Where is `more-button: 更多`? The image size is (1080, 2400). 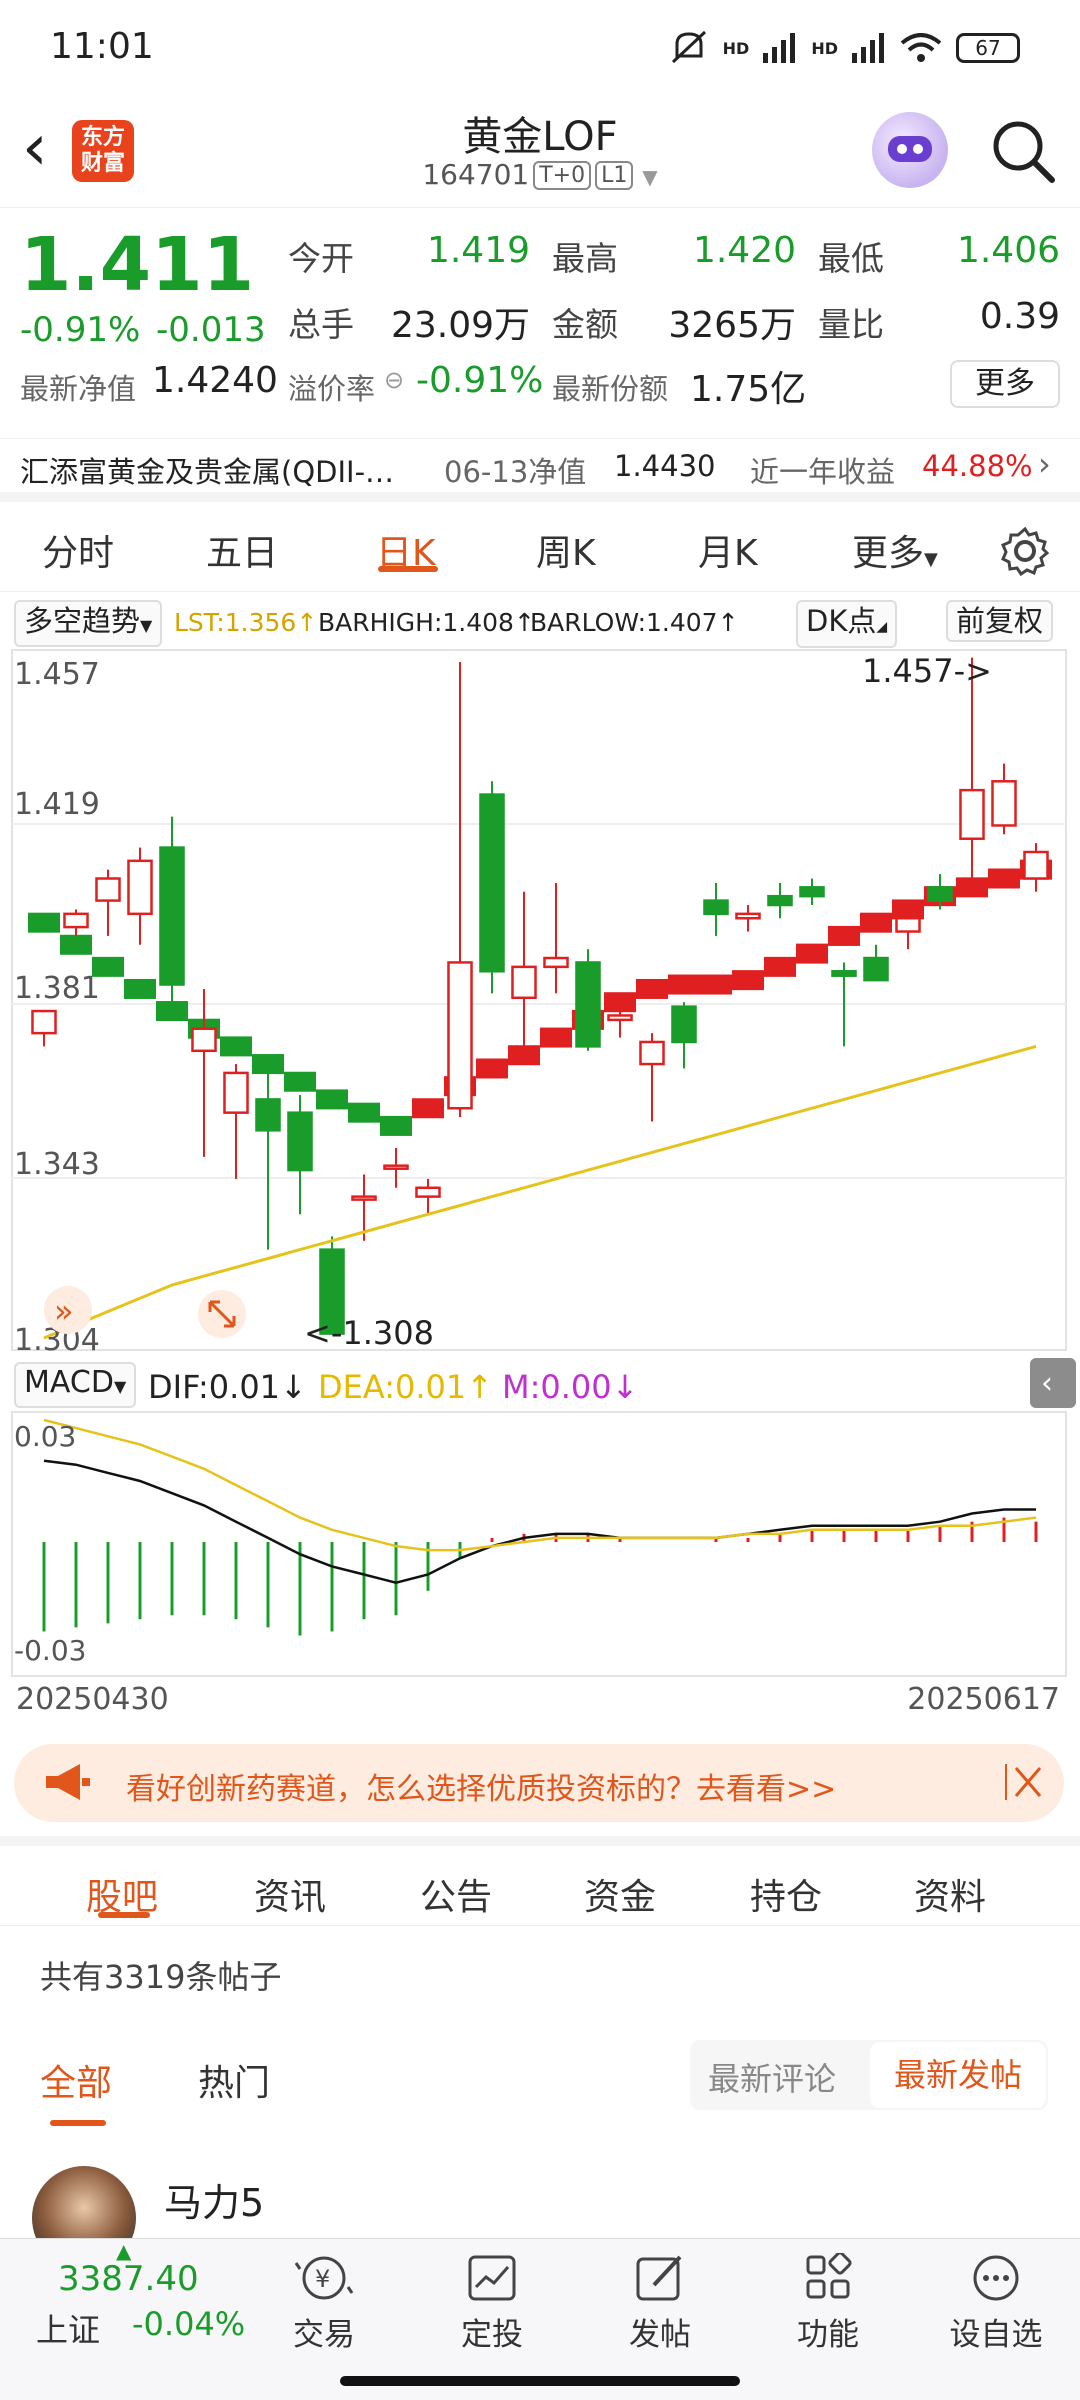
more-button: 更多 is located at coordinates (1005, 384).